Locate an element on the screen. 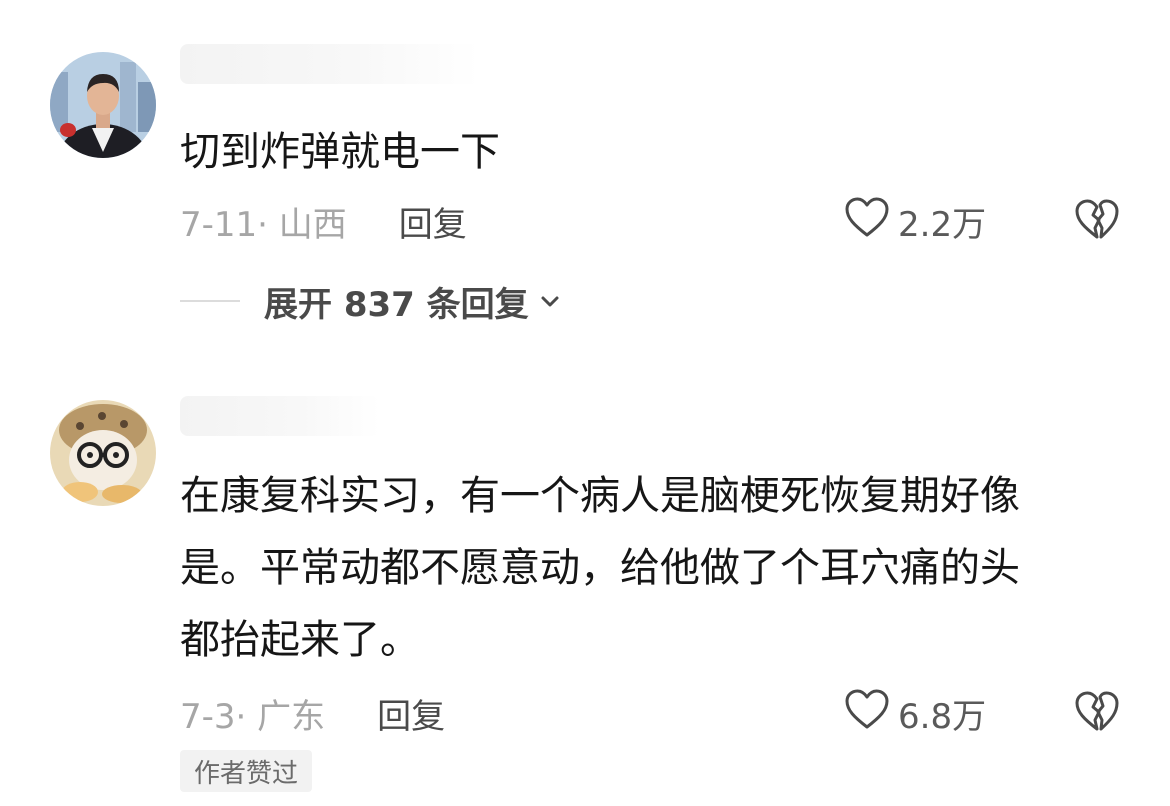 This screenshot has height=806, width=1170. man-in-suit-avatar-icon is located at coordinates (103, 105).